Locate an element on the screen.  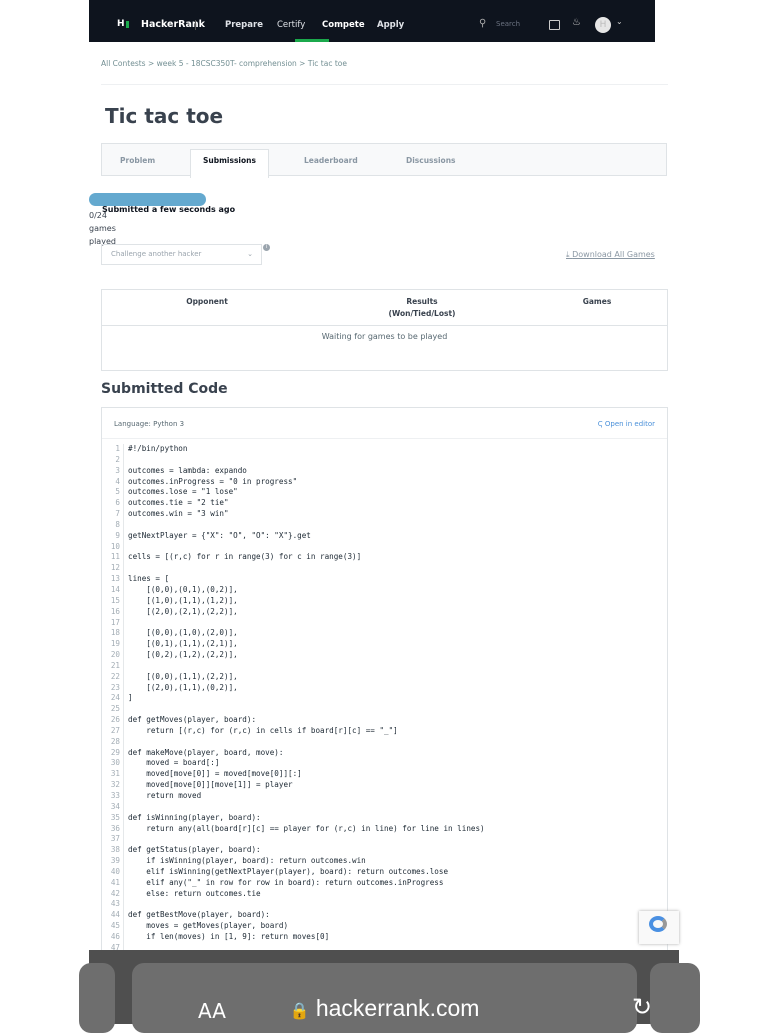
games-played-count: 0/24 games played is located at coordinates (102, 228).